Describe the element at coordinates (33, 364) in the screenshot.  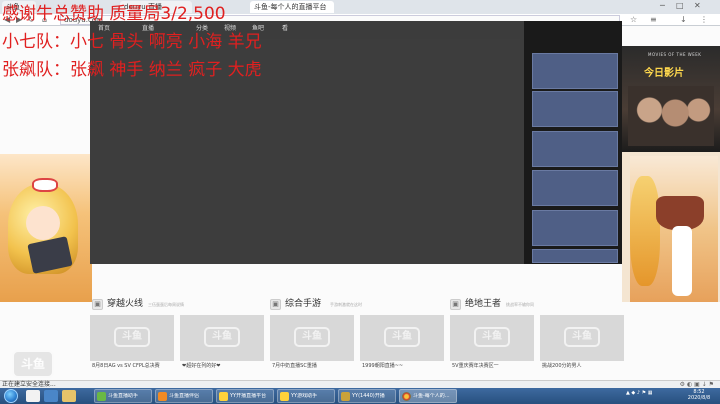
I see `douyu-watermark: 斗鱼` at that location.